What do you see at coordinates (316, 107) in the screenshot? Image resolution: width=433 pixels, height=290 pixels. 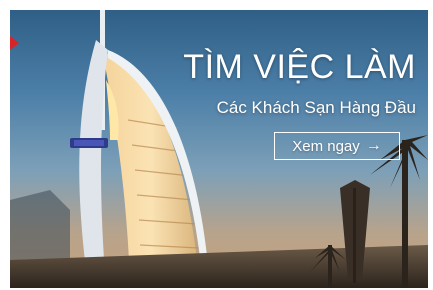 I see `banner-subtitle: Các Khách Sạn Hàng Đầu` at bounding box center [316, 107].